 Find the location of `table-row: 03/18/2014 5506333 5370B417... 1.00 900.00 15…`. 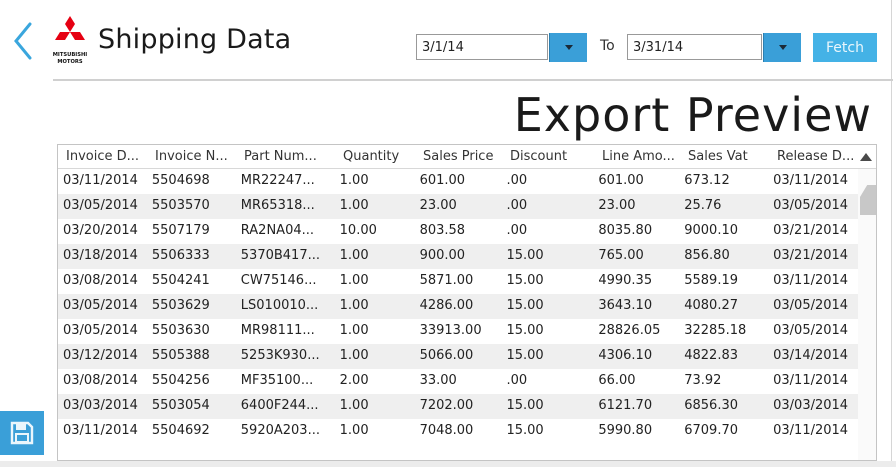

table-row: 03/18/2014 5506333 5370B417... 1.00 900.00 15… is located at coordinates (459, 256).